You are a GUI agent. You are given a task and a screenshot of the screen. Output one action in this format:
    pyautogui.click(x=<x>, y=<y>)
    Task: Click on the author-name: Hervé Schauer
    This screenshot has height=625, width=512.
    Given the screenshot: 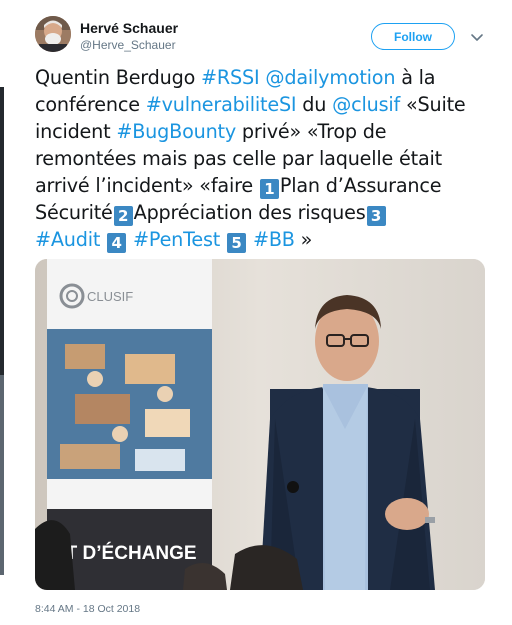 What is the action you would take?
    pyautogui.click(x=129, y=28)
    